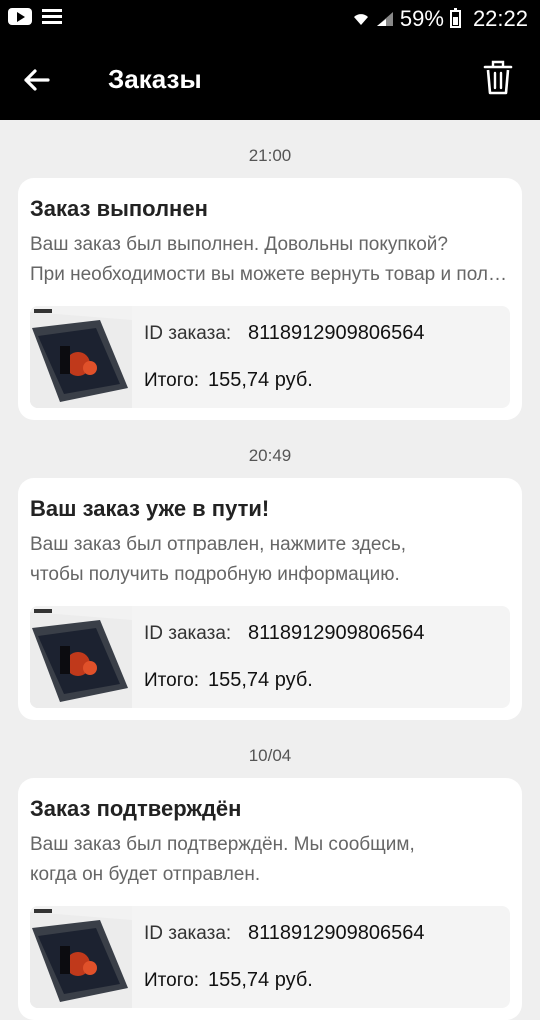  I want to click on back-arrow-icon, so click(36, 80).